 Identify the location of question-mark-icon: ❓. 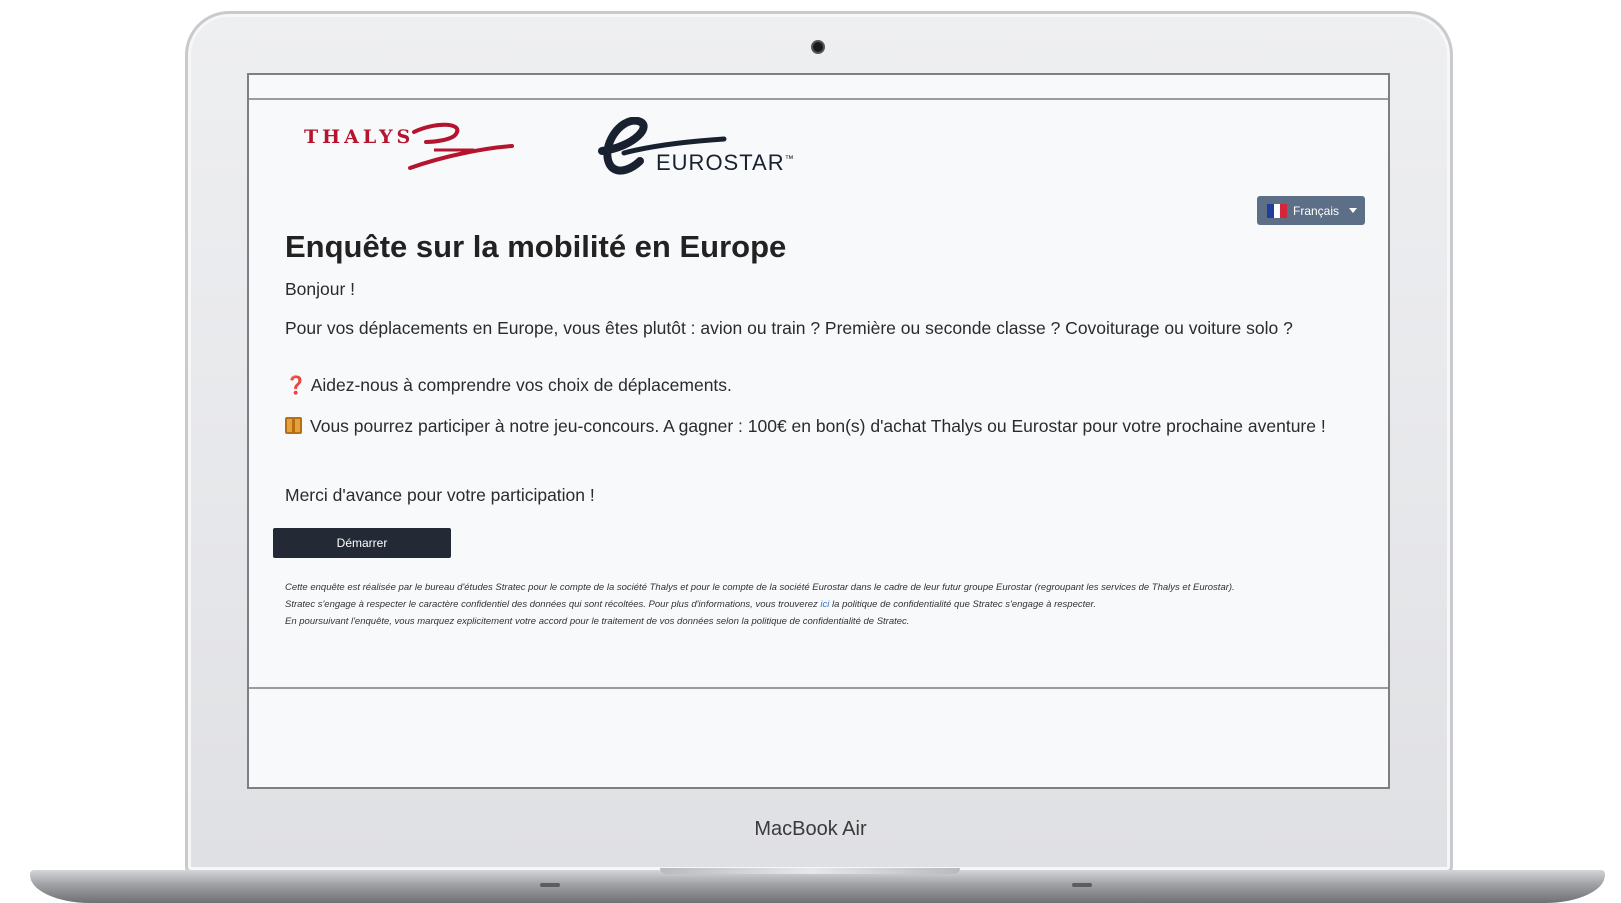
(296, 385).